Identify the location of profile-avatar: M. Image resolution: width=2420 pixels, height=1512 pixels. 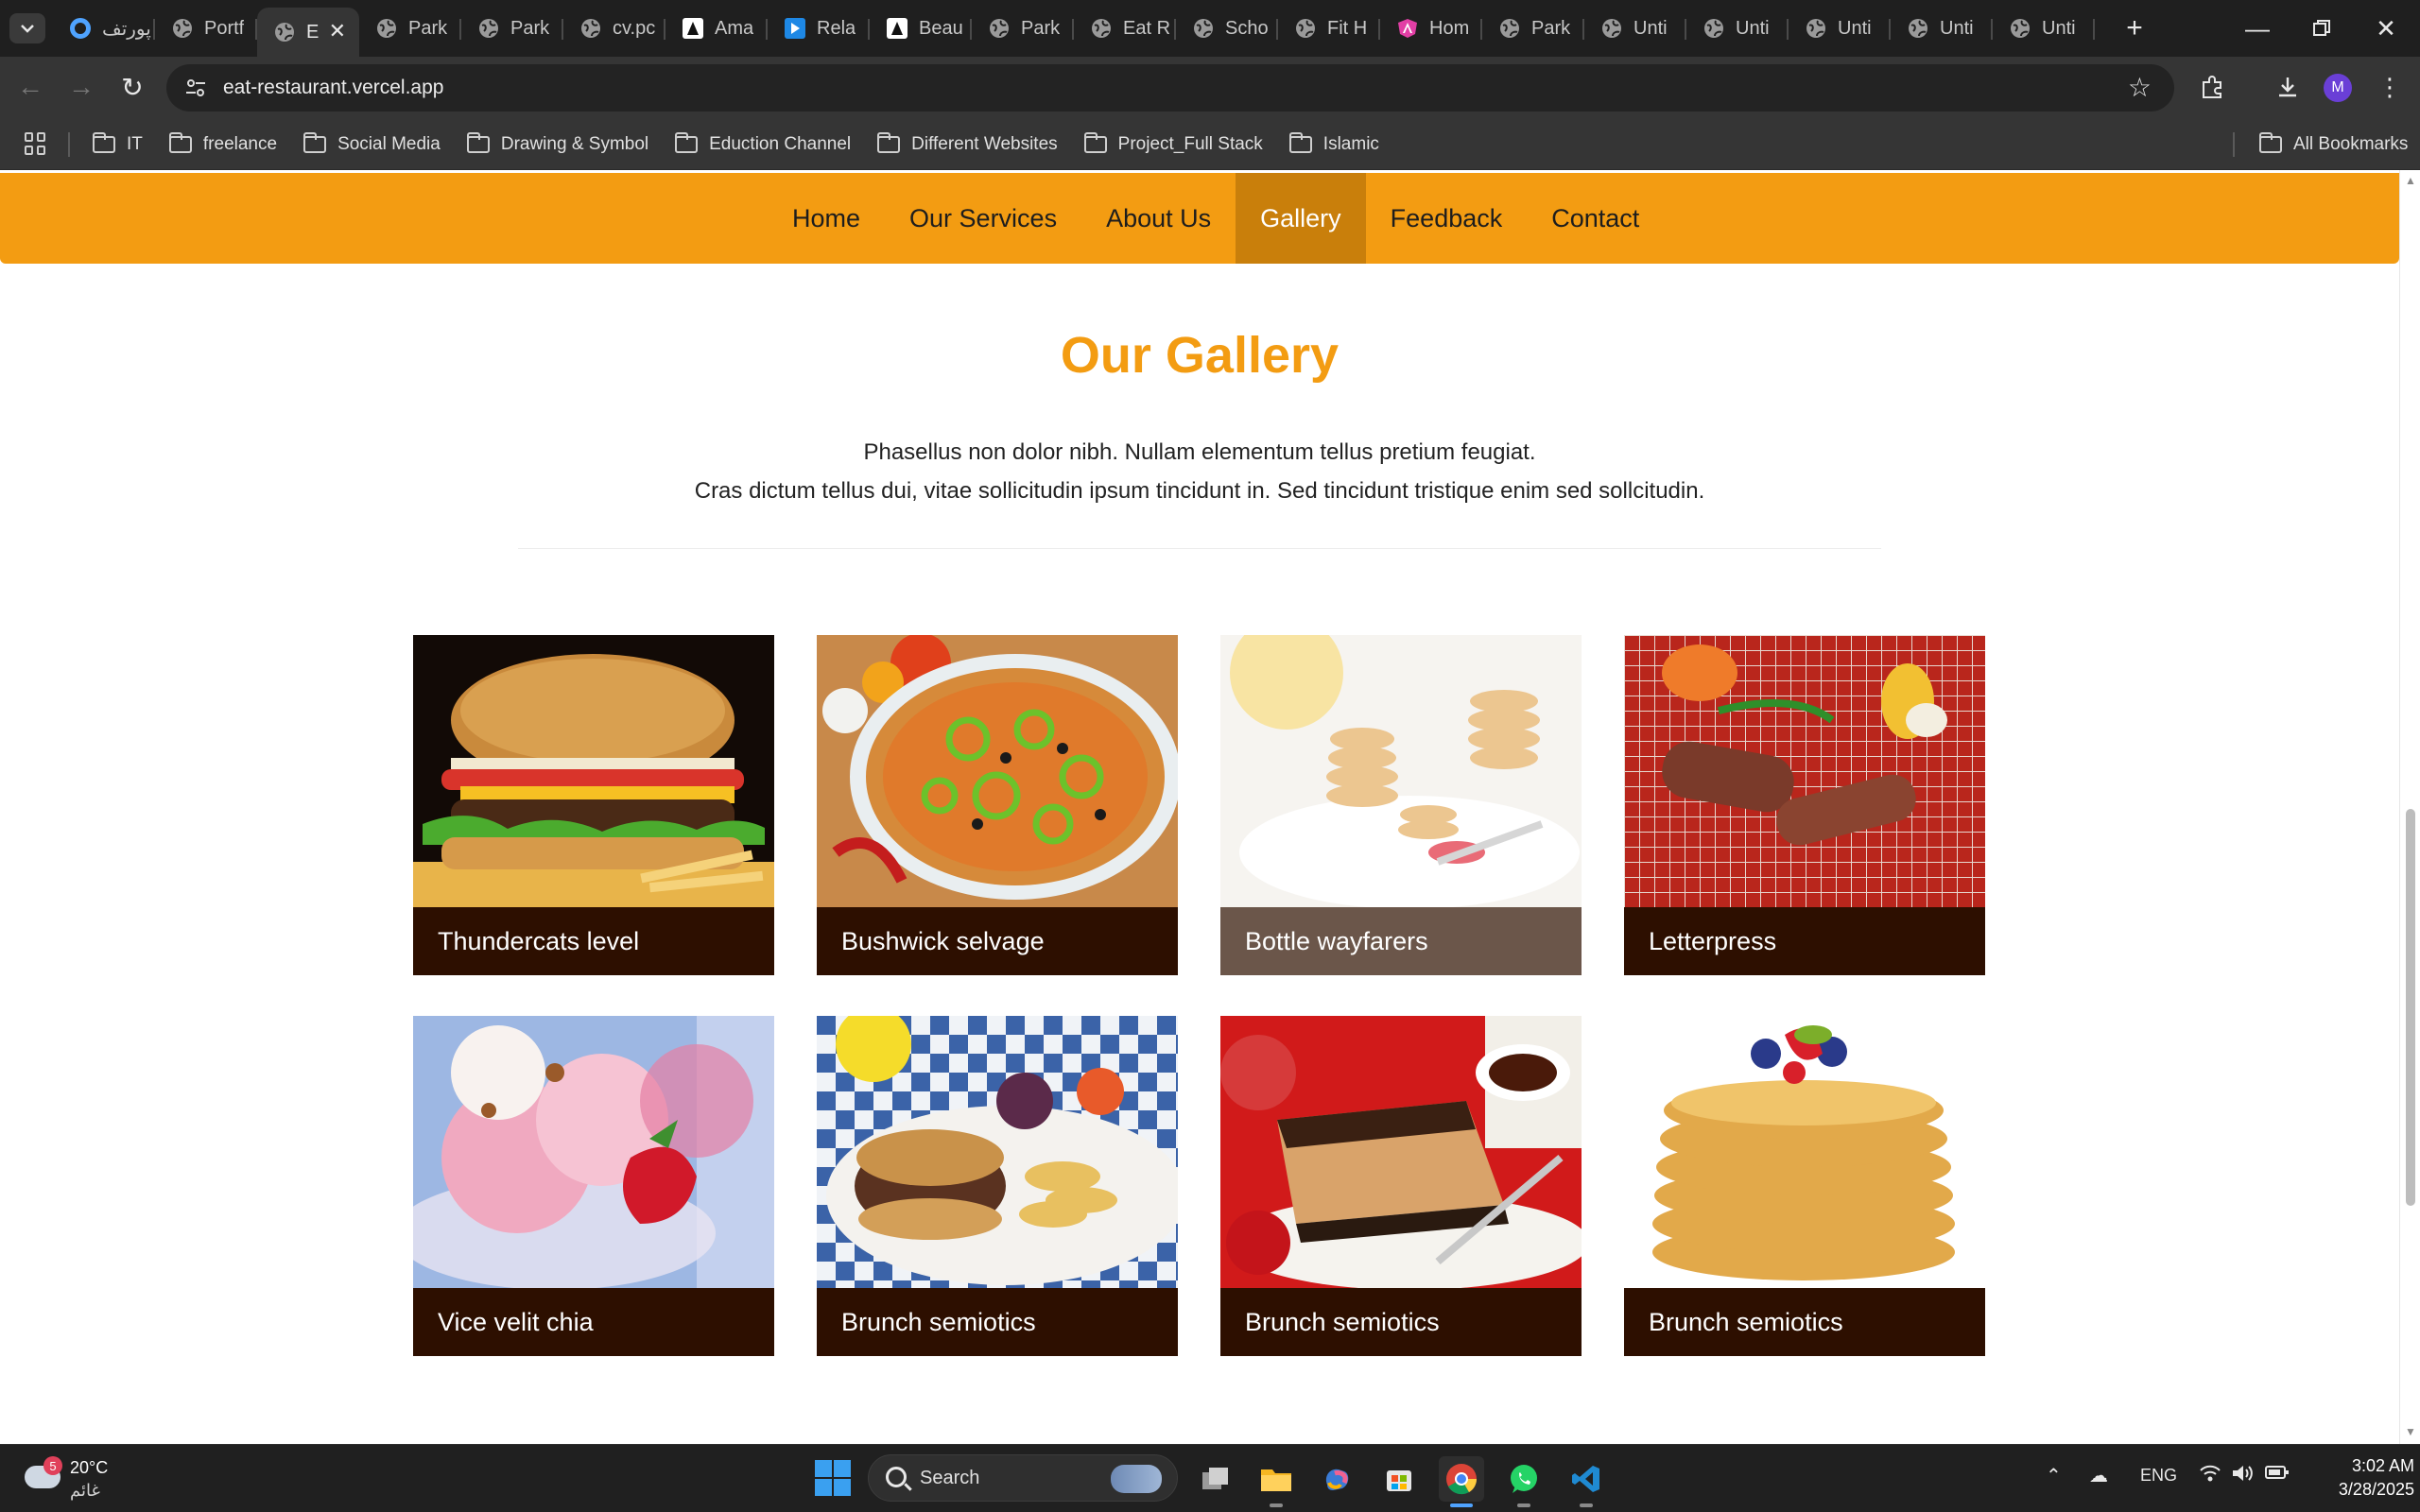
(2338, 88).